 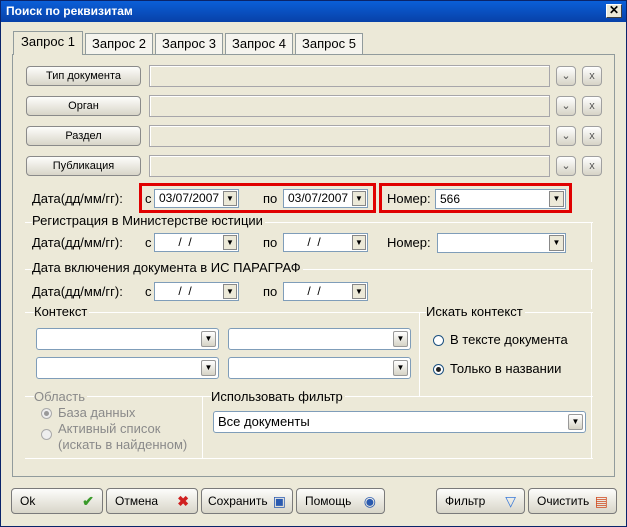 I want to click on tab-query-1: Запрос 1, so click(x=48, y=43).